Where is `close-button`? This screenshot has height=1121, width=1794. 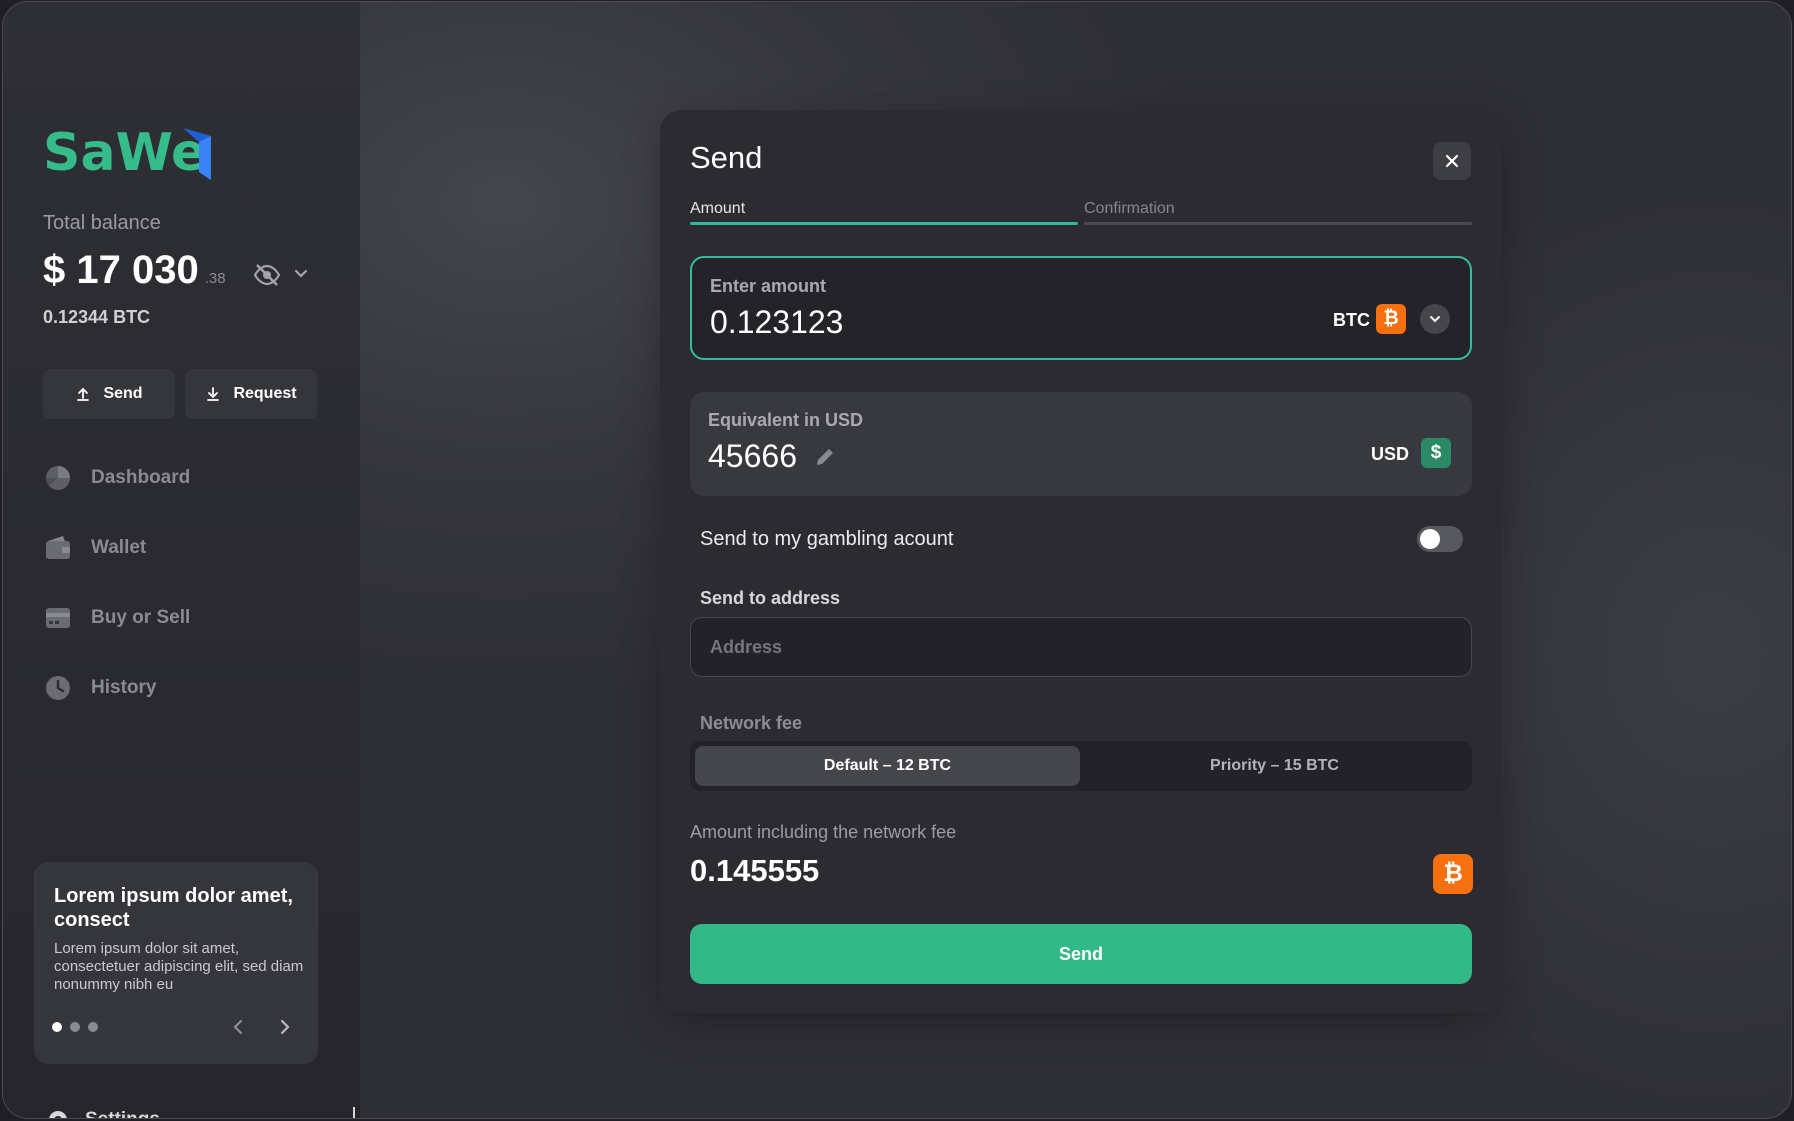
close-button is located at coordinates (1452, 161).